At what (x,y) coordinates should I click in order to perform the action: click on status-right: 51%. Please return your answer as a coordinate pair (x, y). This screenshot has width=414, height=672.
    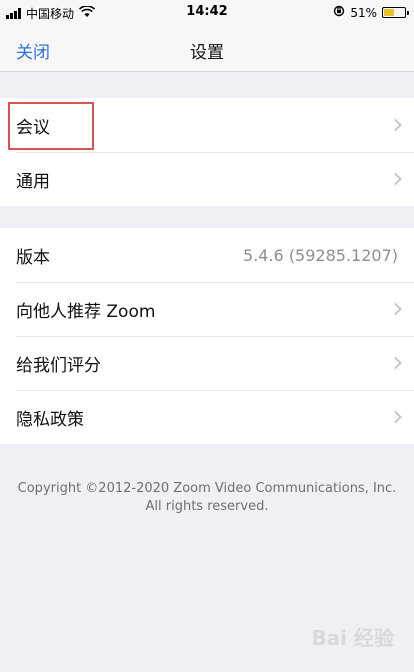
    Looking at the image, I should click on (371, 12).